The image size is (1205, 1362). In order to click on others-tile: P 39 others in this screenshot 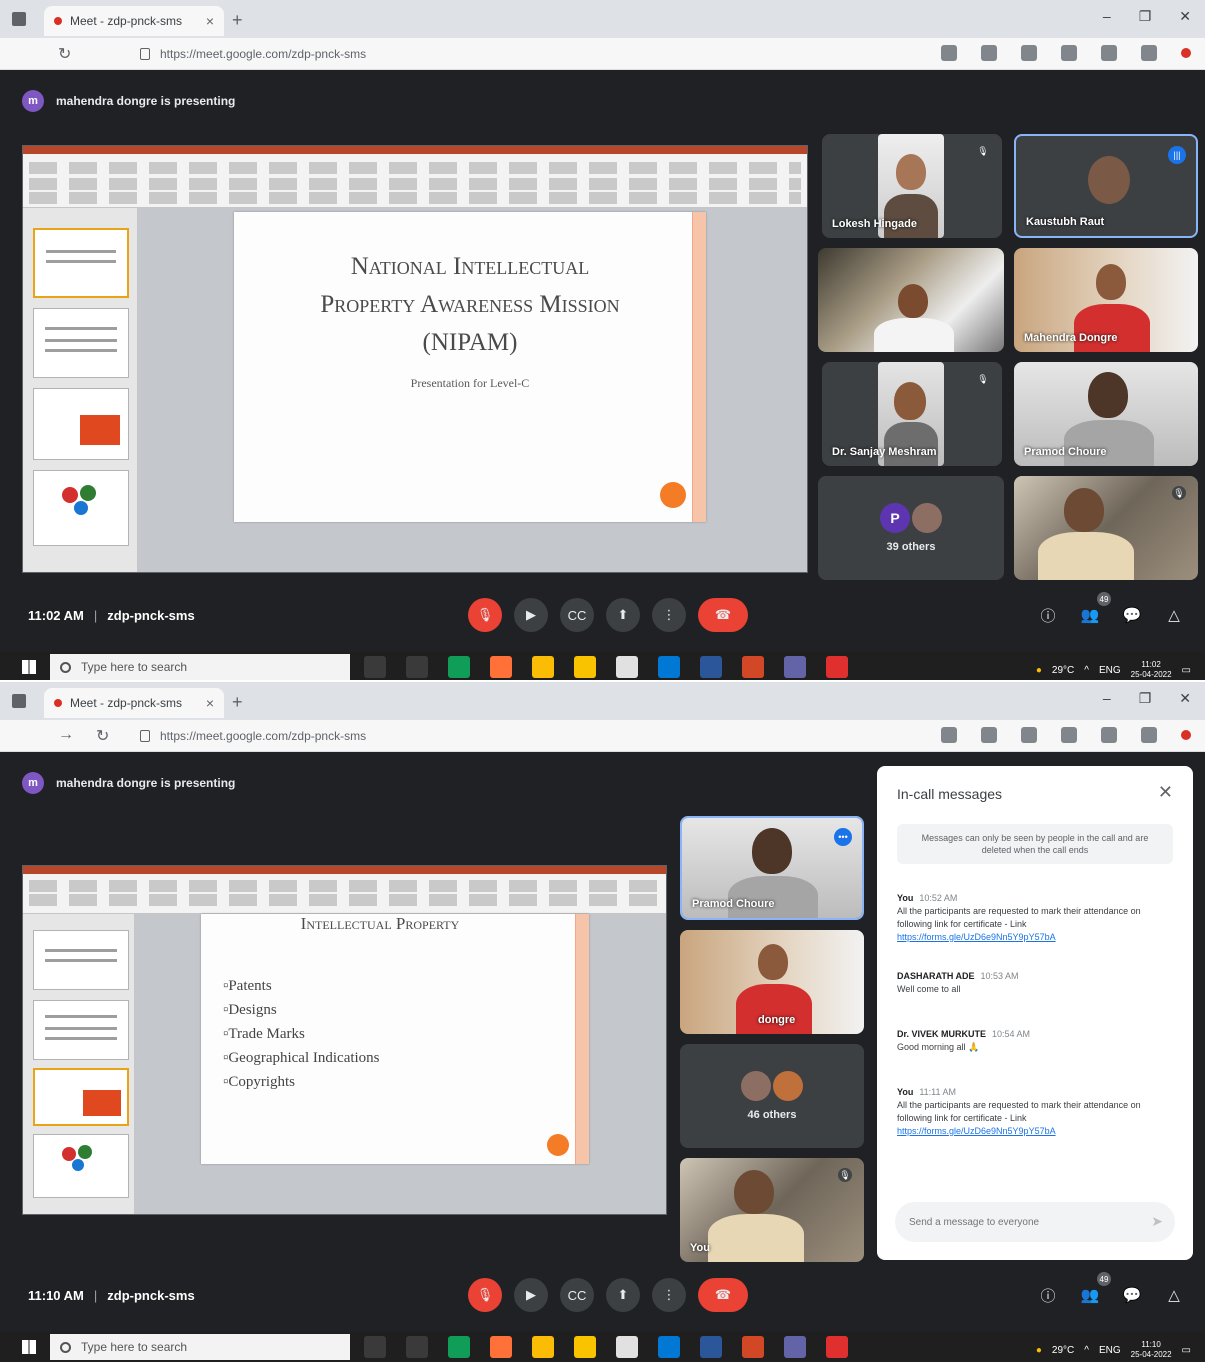, I will do `click(911, 528)`.